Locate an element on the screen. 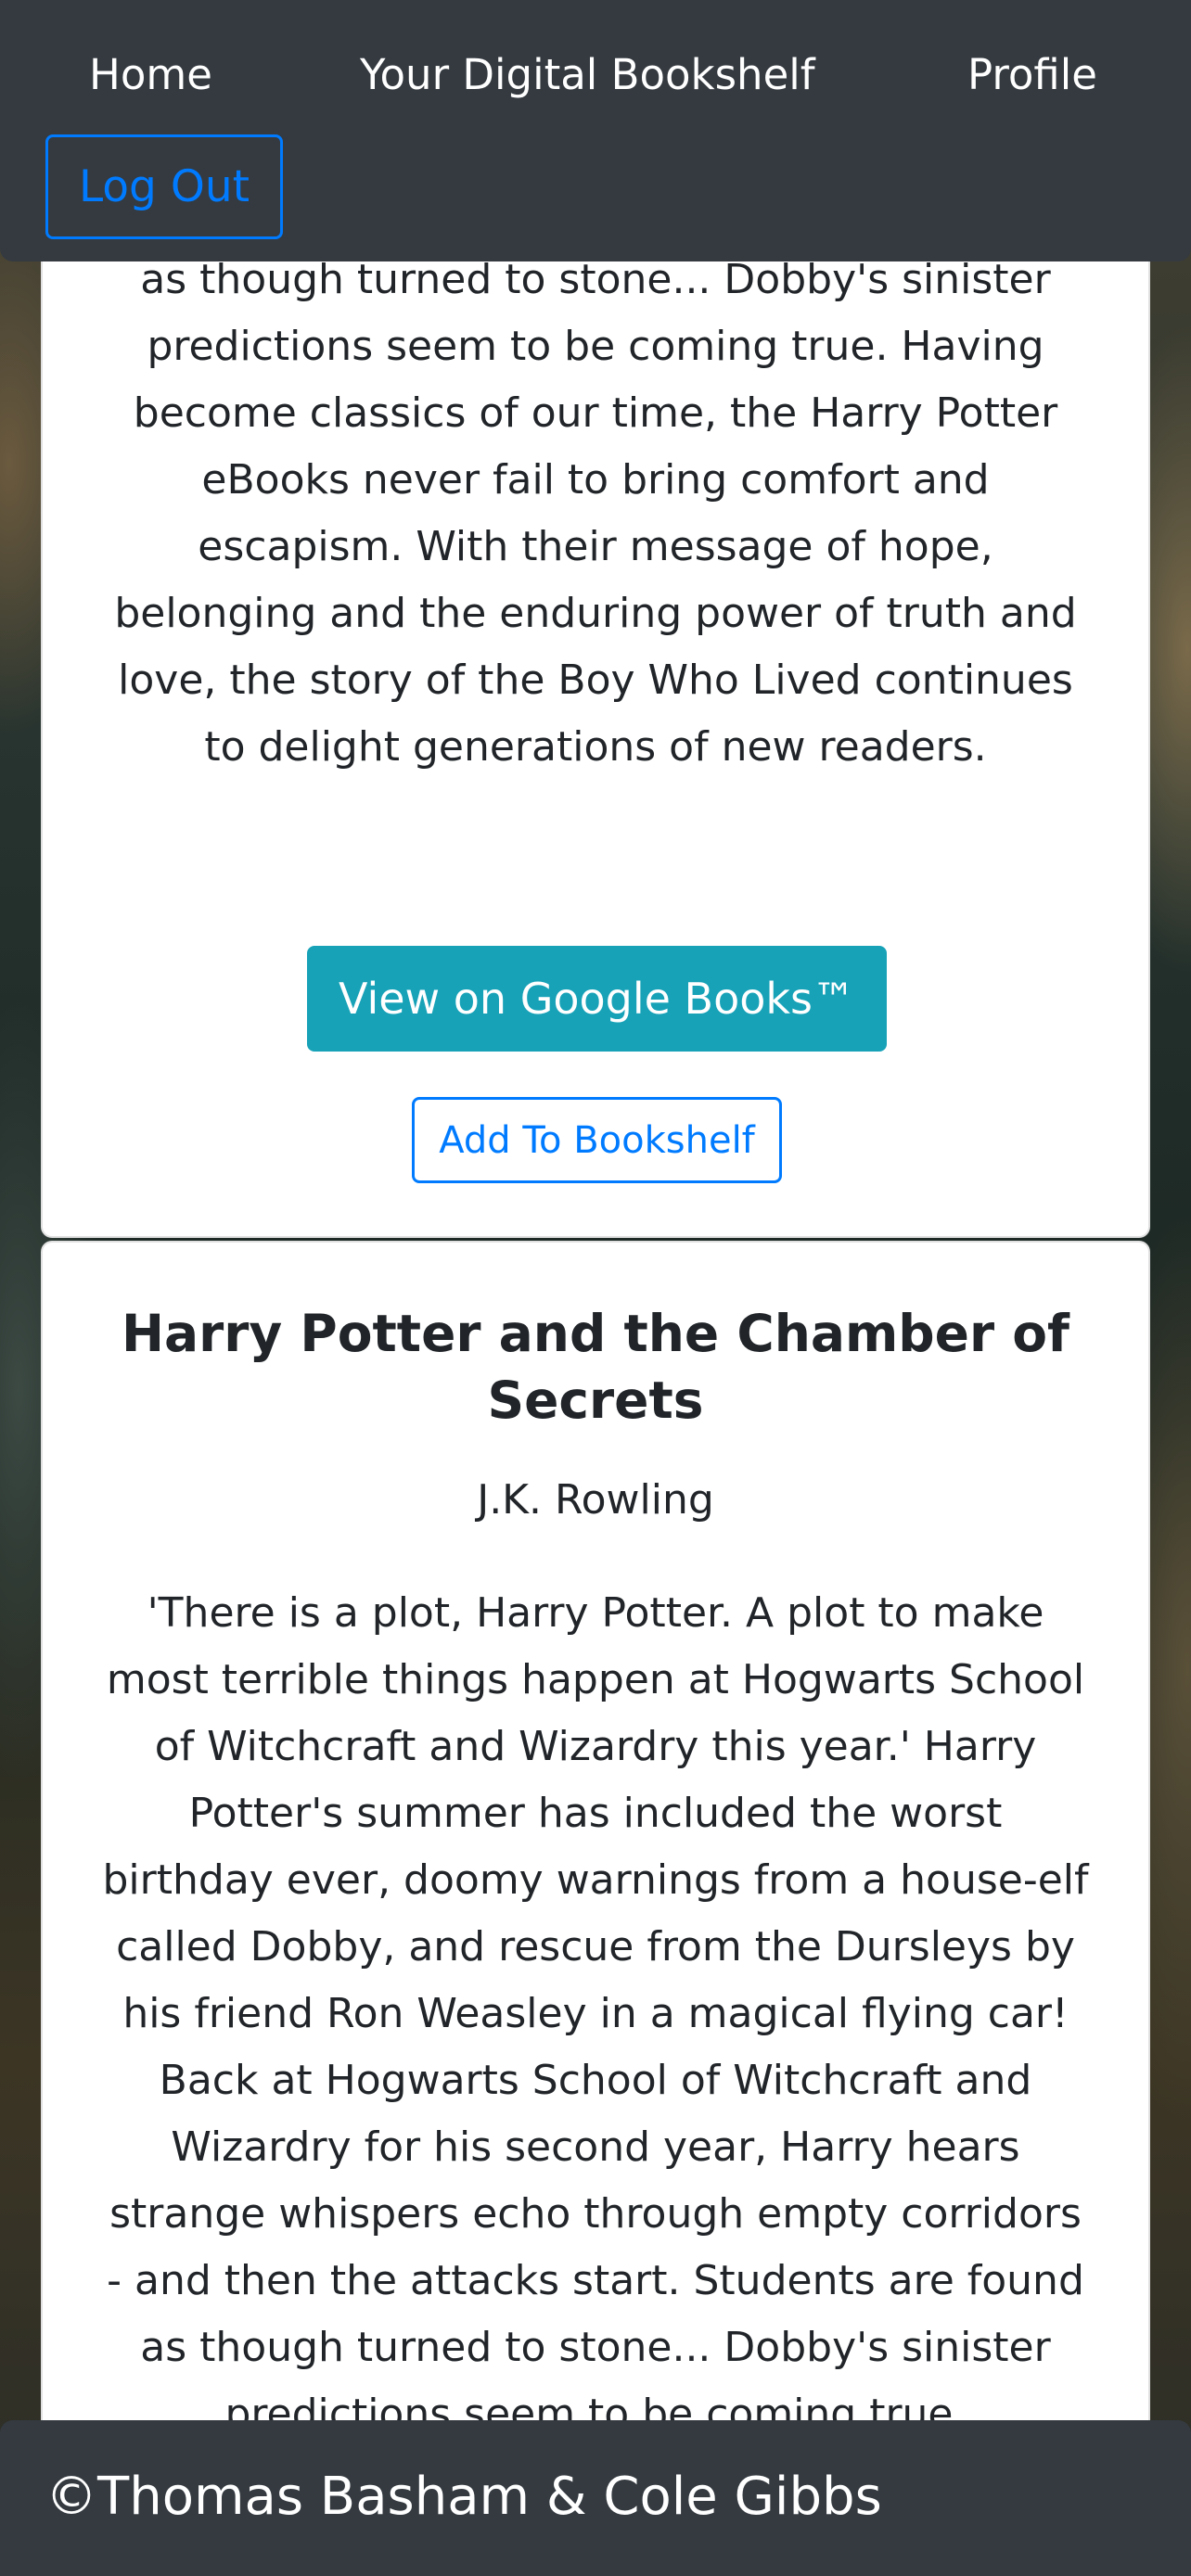 The width and height of the screenshot is (1191, 2576). view-on-google-books-button: View on Google Books™ is located at coordinates (597, 999).